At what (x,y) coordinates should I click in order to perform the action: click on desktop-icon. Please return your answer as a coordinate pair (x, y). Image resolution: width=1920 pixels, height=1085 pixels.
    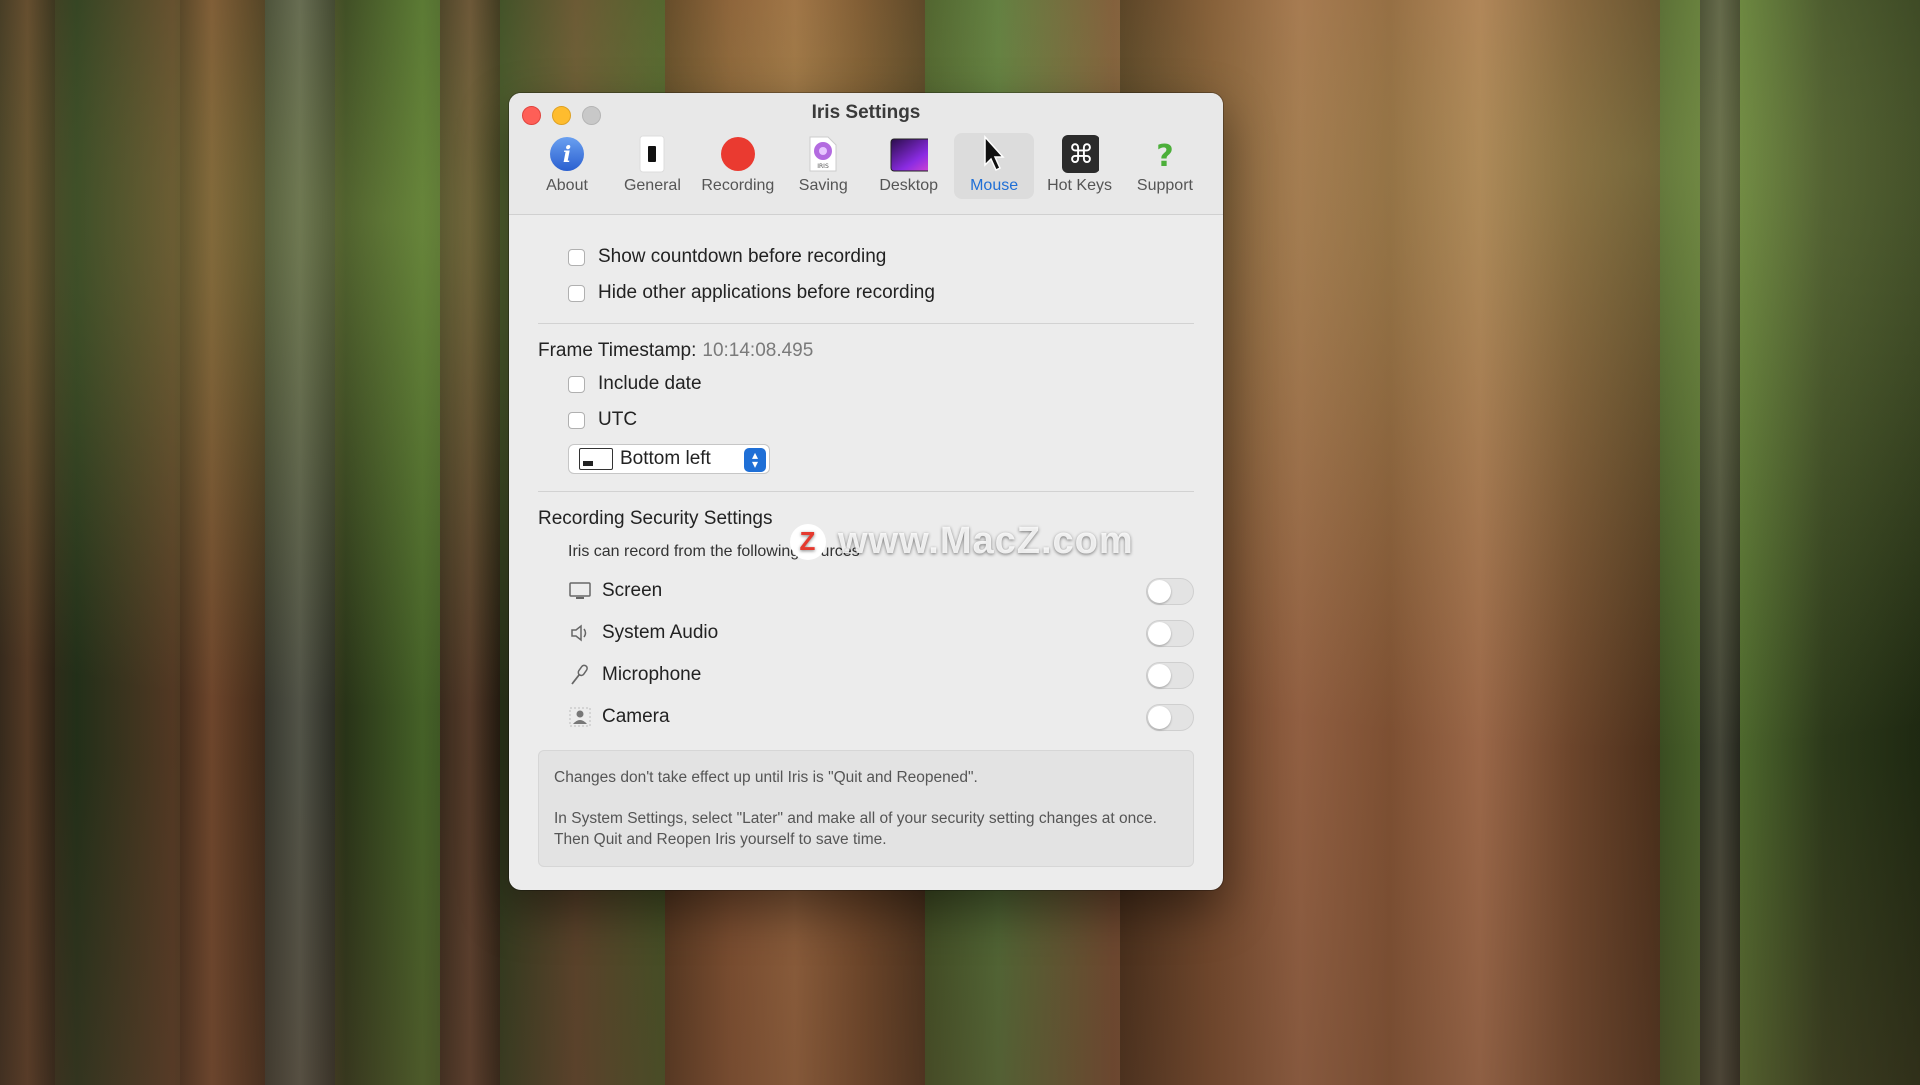
    Looking at the image, I should click on (909, 154).